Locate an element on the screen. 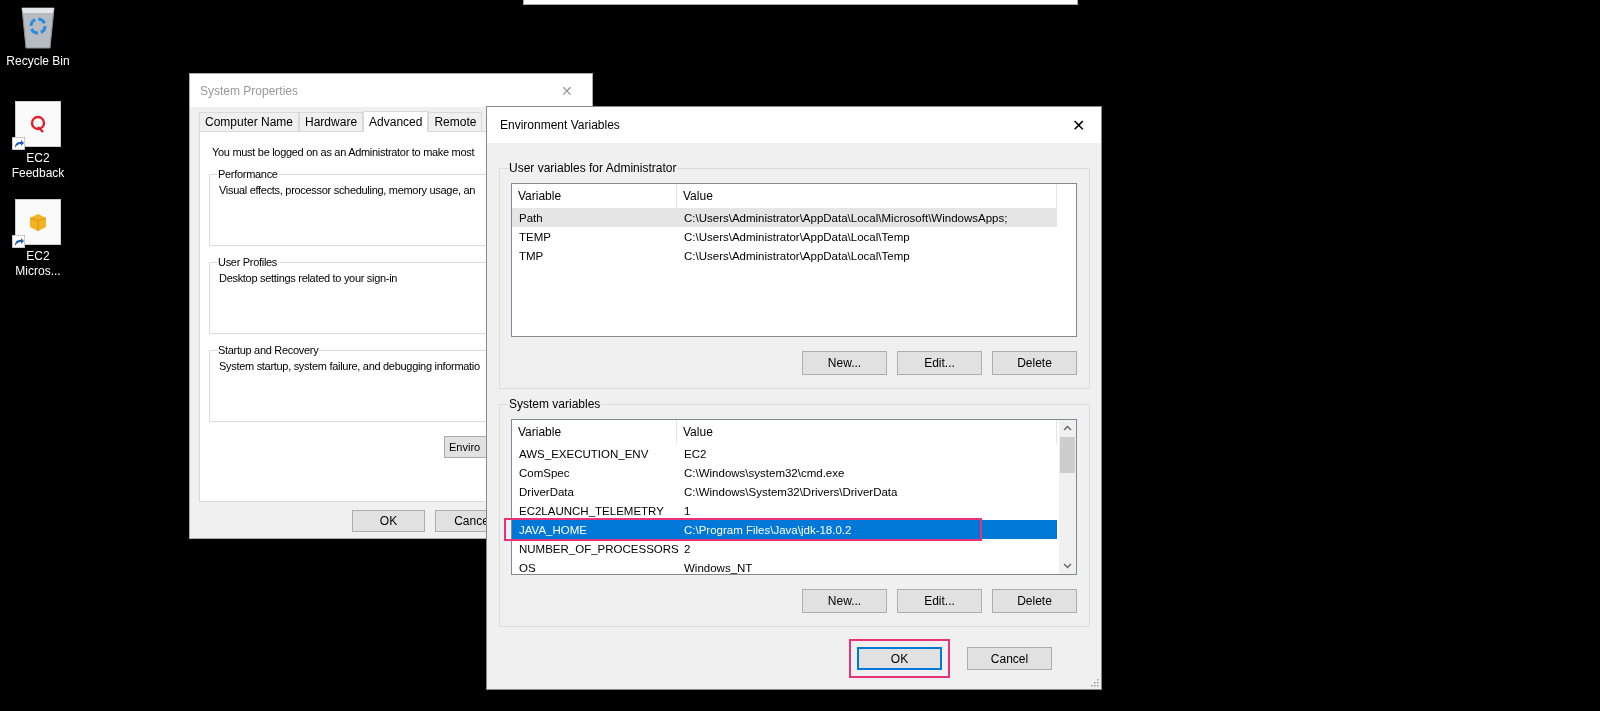 This screenshot has height=711, width=1600. variable-row: Path C:\Users\Administrator\AppData\Local\Microsoft\WindowsApps; is located at coordinates (784, 217).